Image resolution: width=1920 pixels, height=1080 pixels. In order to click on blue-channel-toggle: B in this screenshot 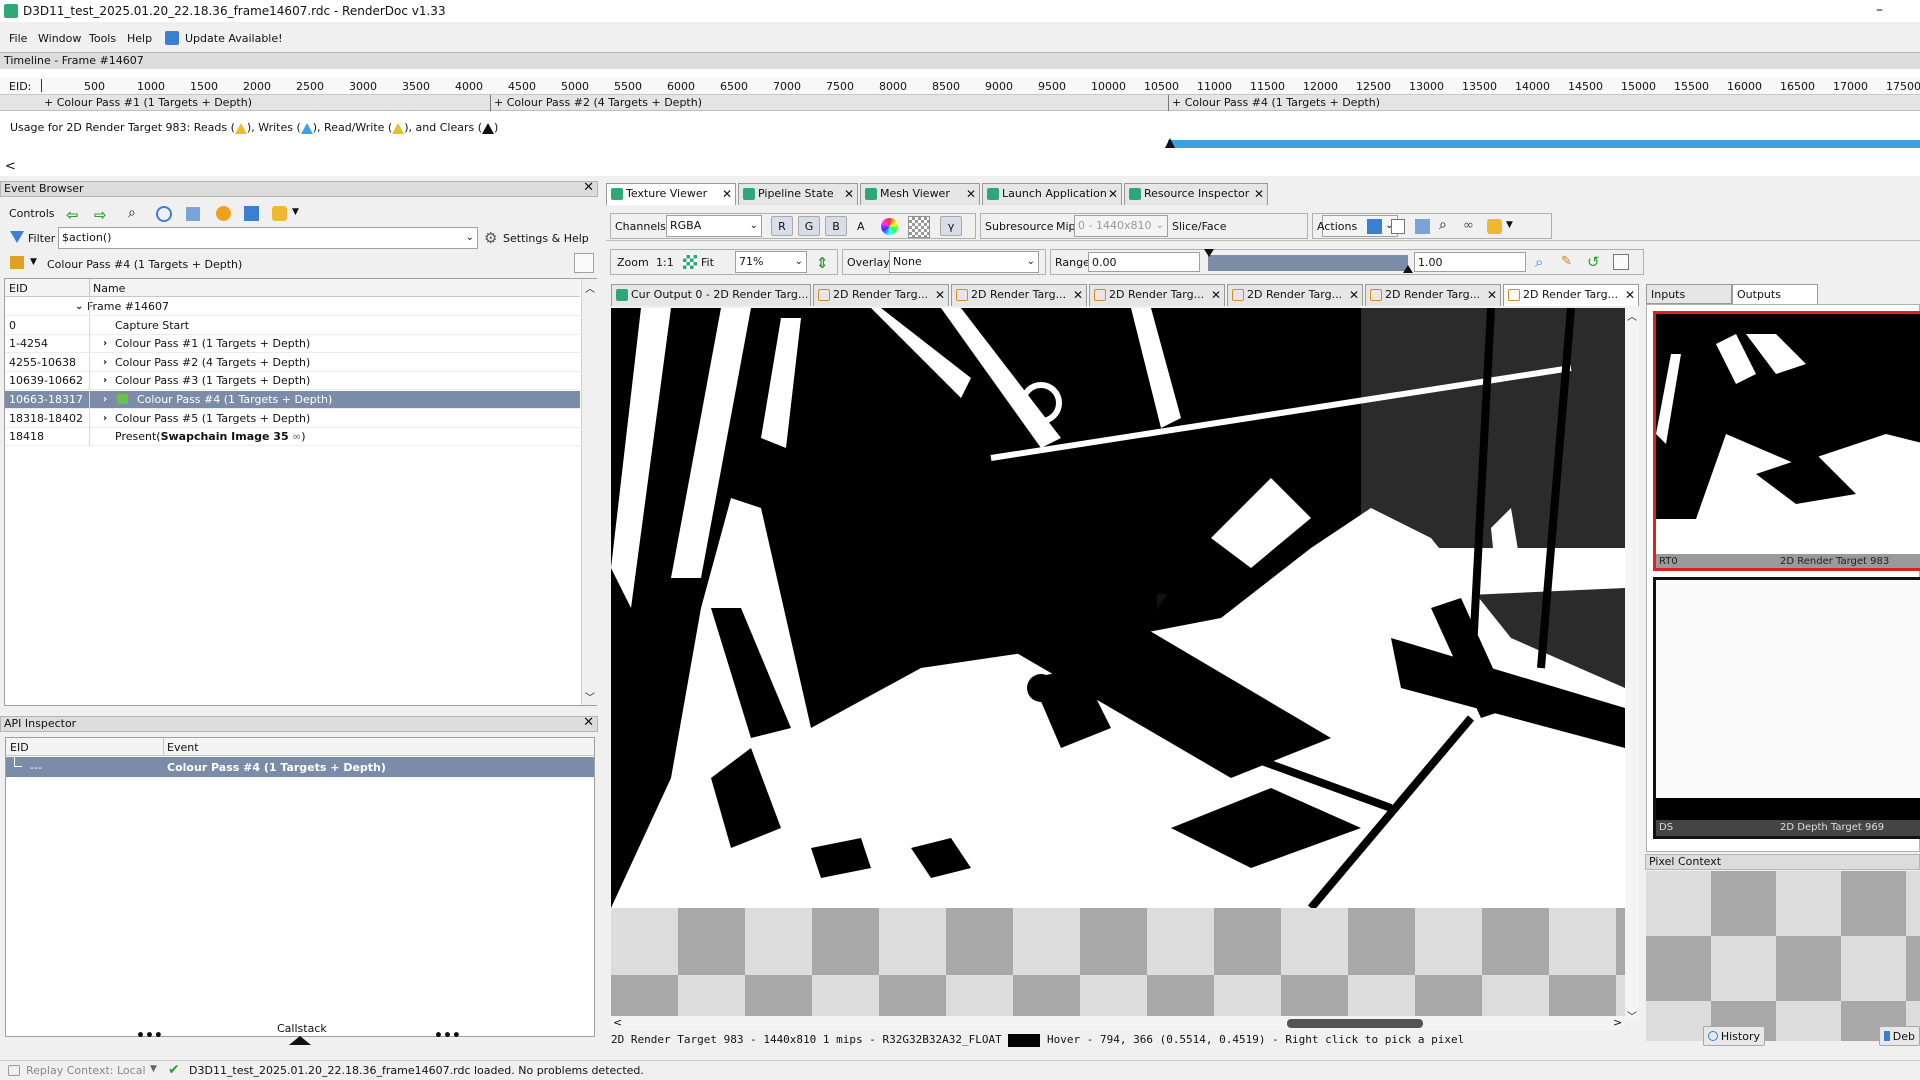, I will do `click(836, 226)`.